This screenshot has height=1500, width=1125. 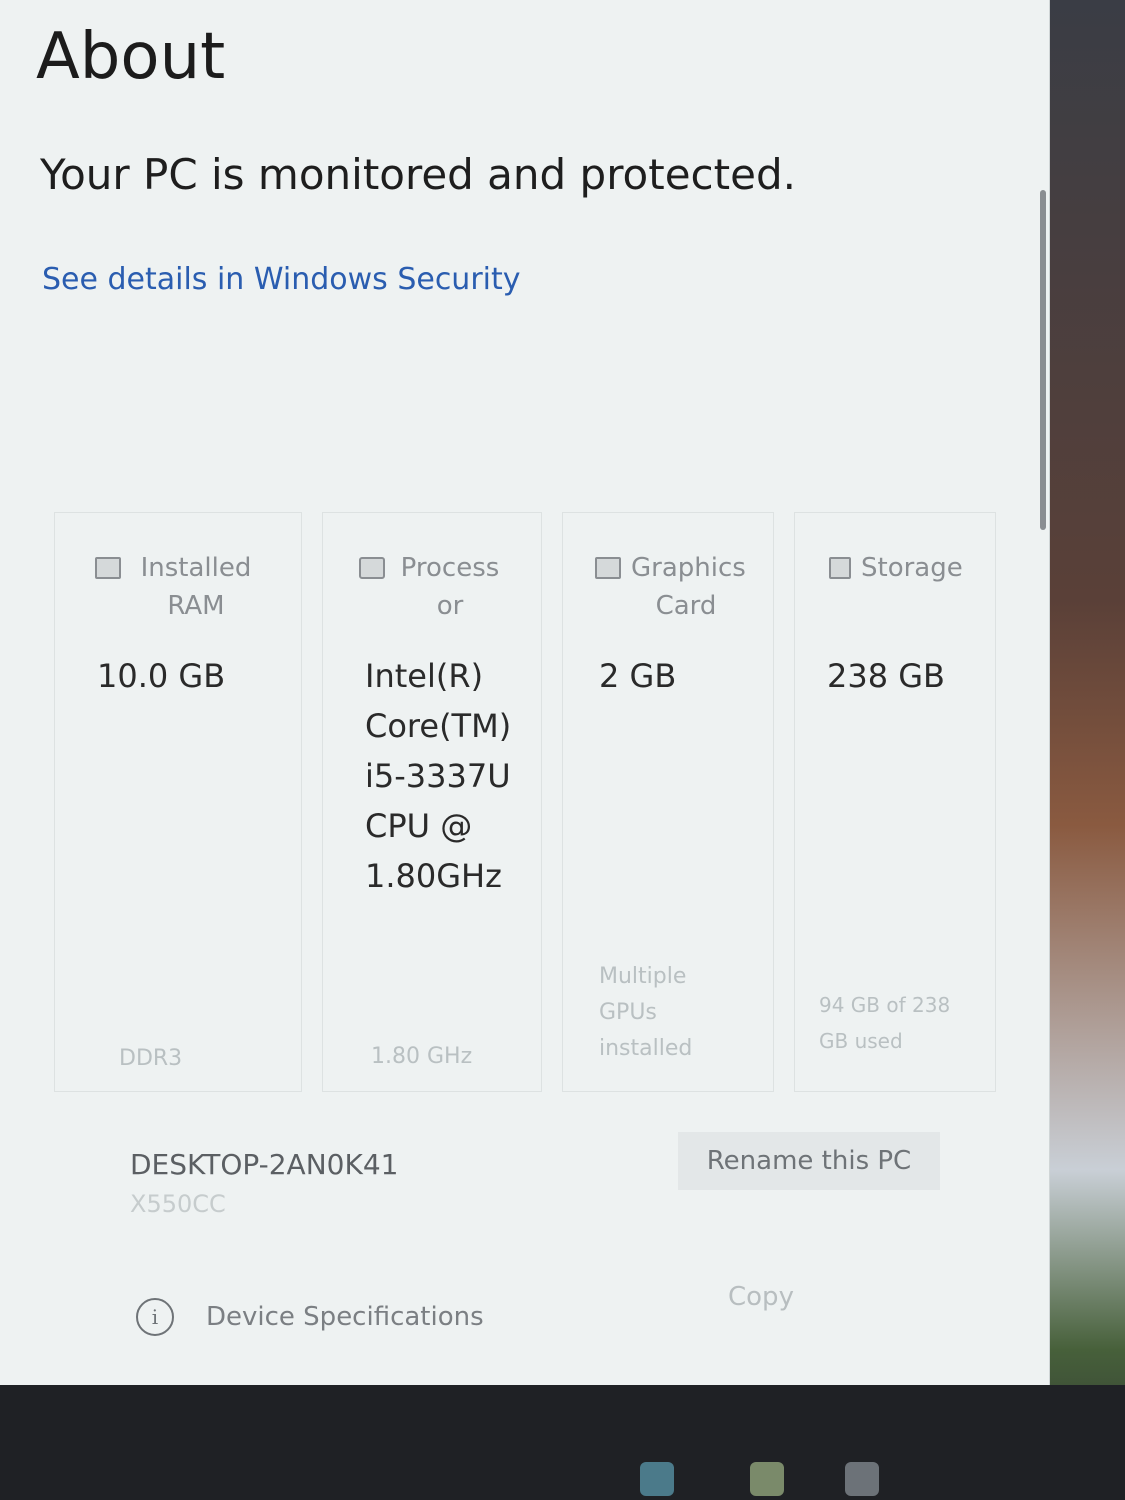 What do you see at coordinates (422, 1056) in the screenshot?
I see `spec-card-detail: 1.80 GHz` at bounding box center [422, 1056].